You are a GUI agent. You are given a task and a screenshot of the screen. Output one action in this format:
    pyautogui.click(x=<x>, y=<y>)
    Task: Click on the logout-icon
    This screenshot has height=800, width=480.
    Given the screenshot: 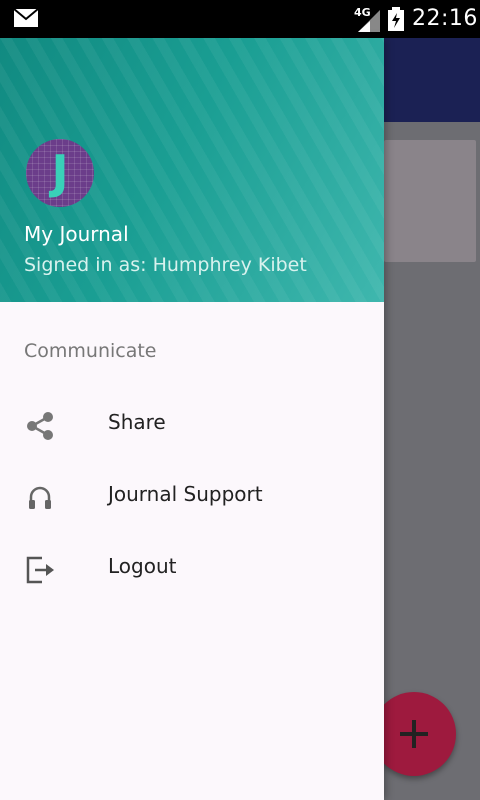 What is the action you would take?
    pyautogui.click(x=40, y=570)
    